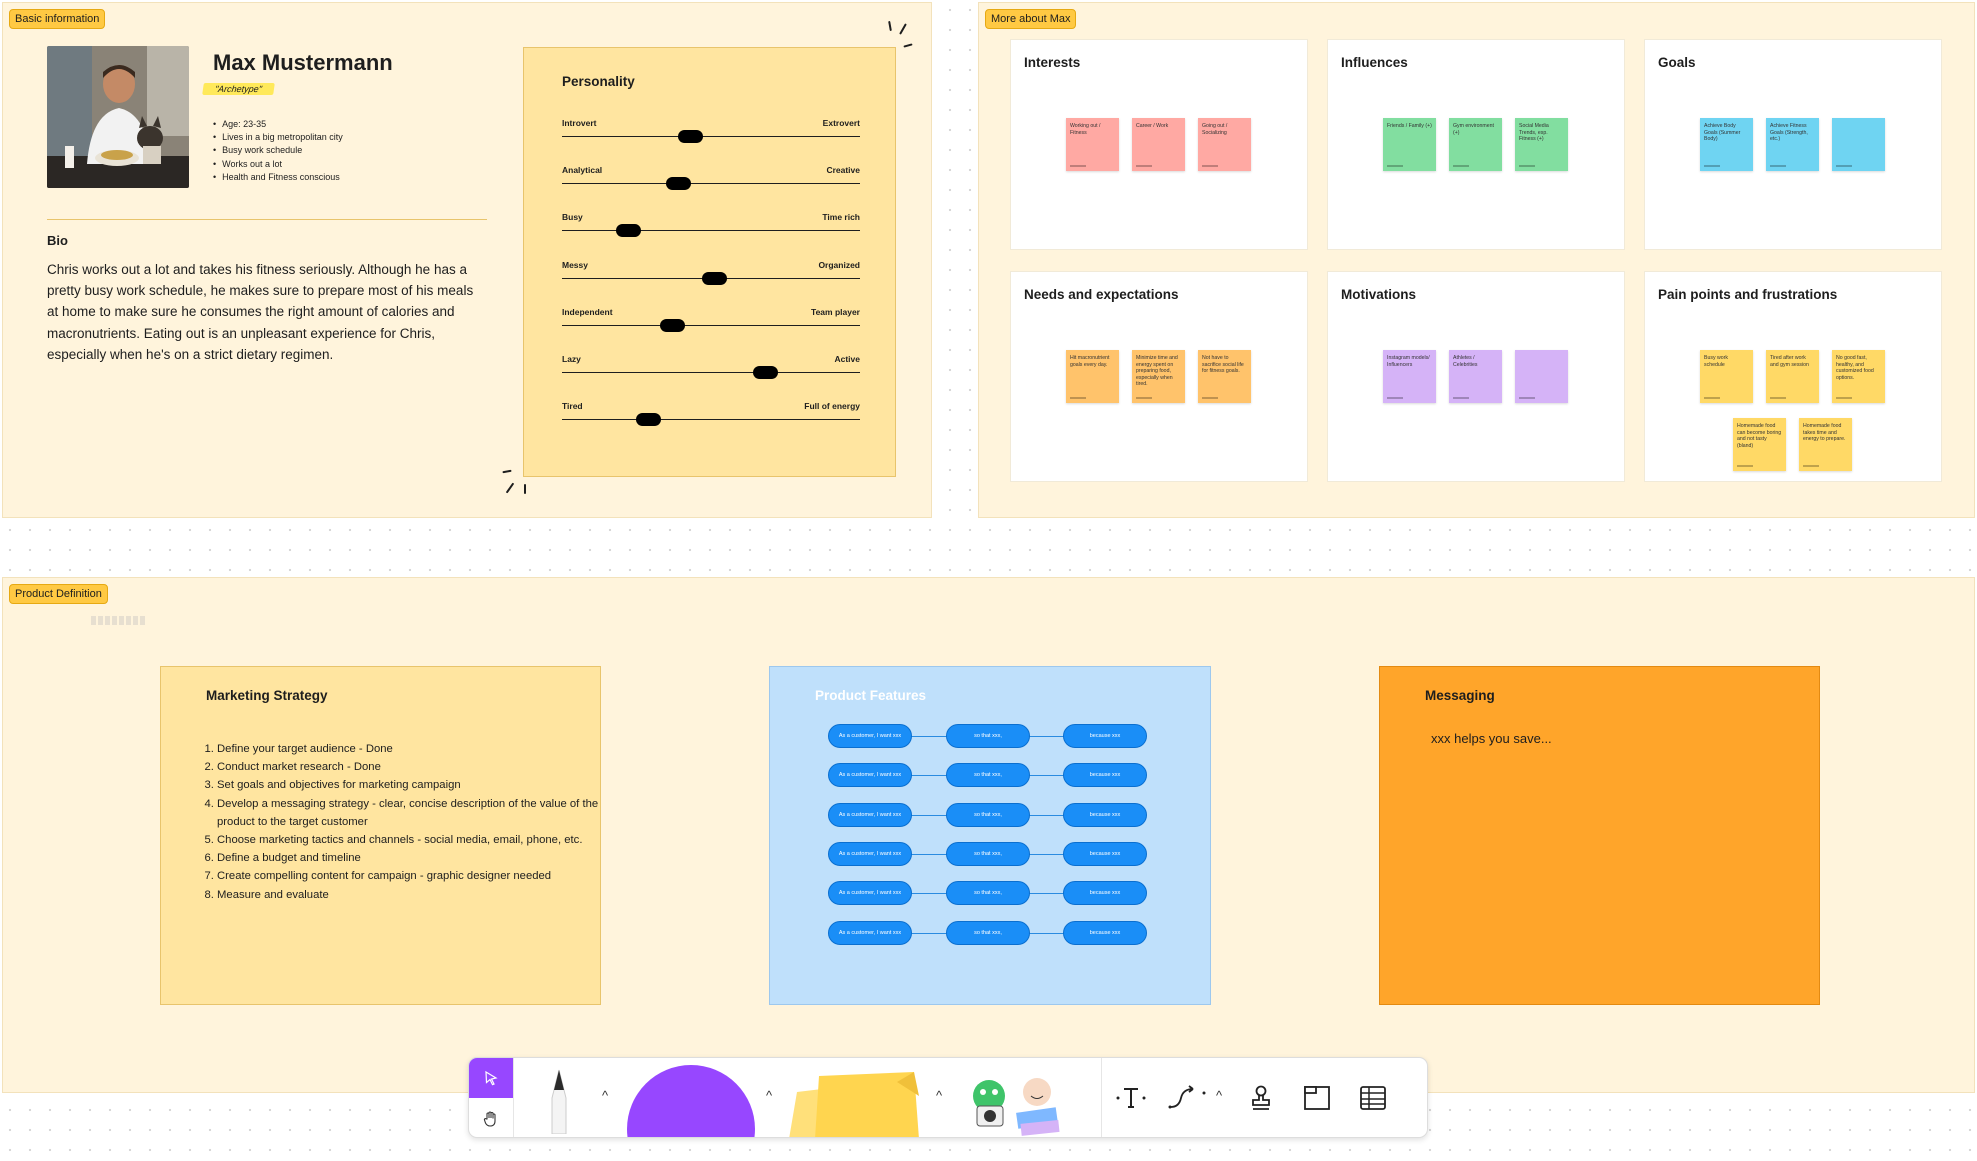 This screenshot has height=1161, width=1977. Describe the element at coordinates (598, 81) in the screenshot. I see `personality-title: Personality` at that location.